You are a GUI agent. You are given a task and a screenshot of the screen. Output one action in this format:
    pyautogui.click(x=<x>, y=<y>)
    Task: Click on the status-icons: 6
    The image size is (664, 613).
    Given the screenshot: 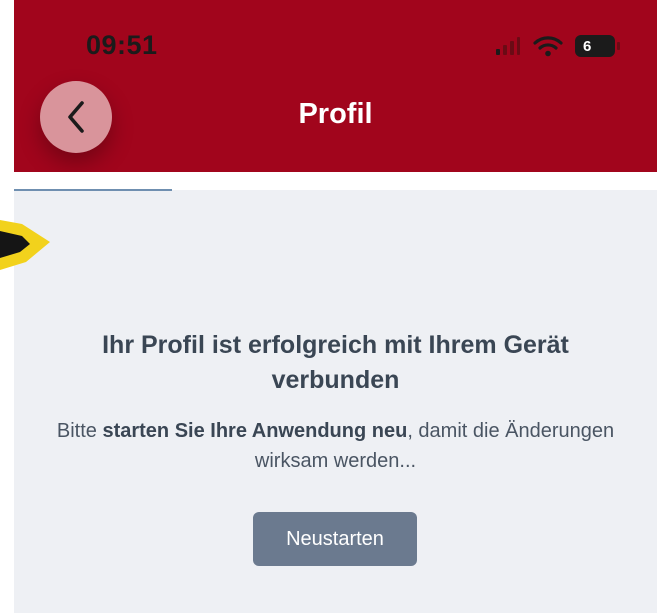 What is the action you would take?
    pyautogui.click(x=557, y=46)
    